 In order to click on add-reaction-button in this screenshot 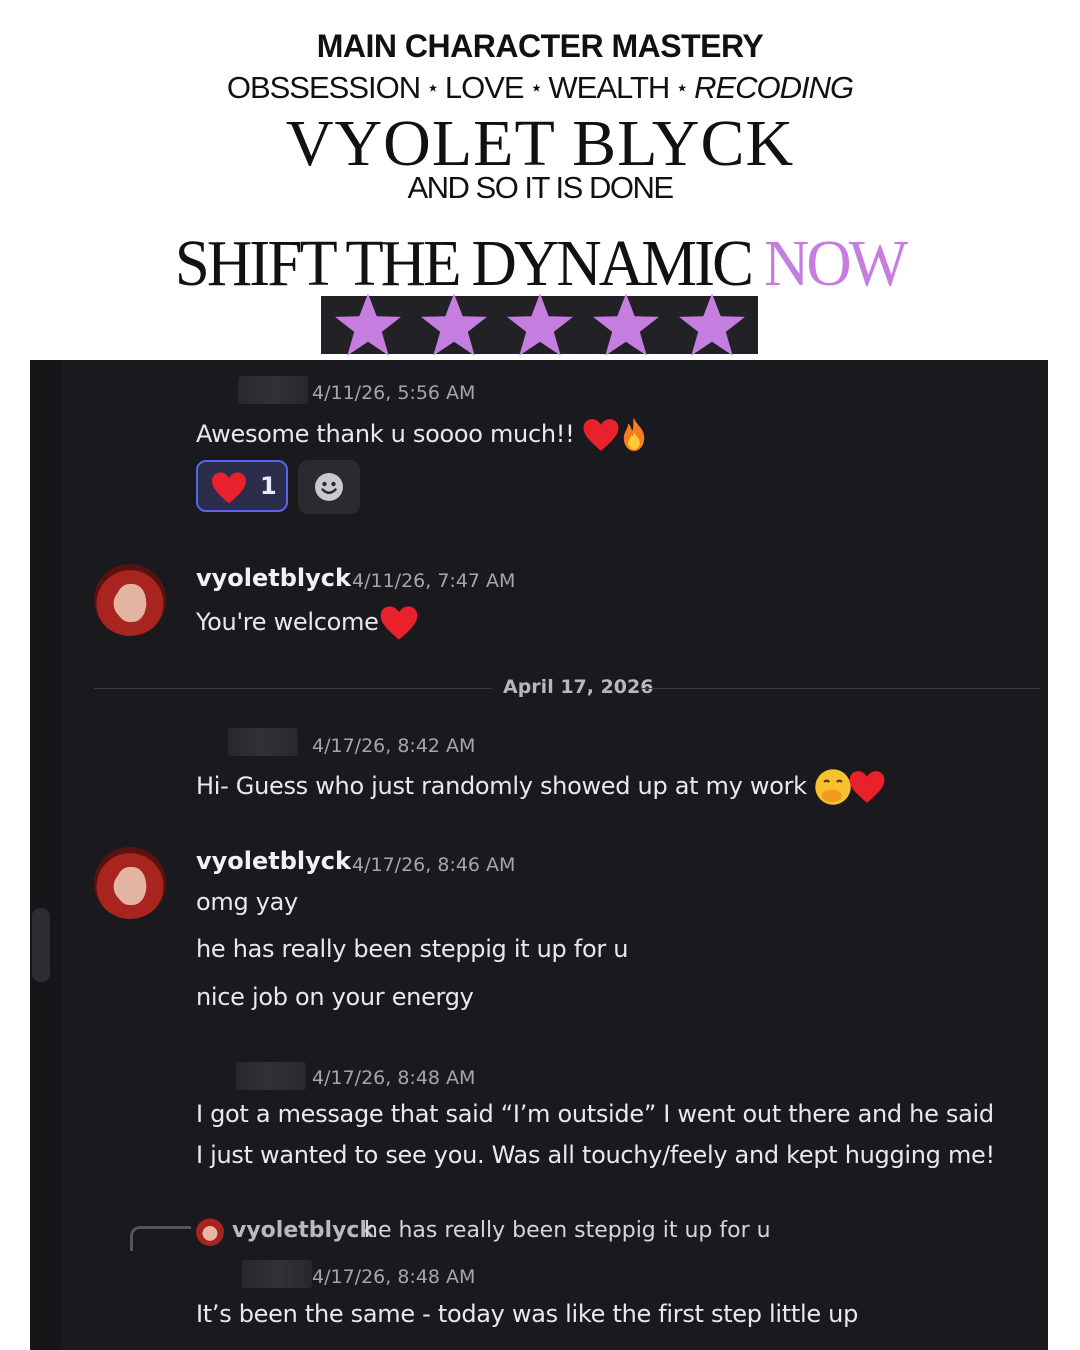, I will do `click(329, 487)`.